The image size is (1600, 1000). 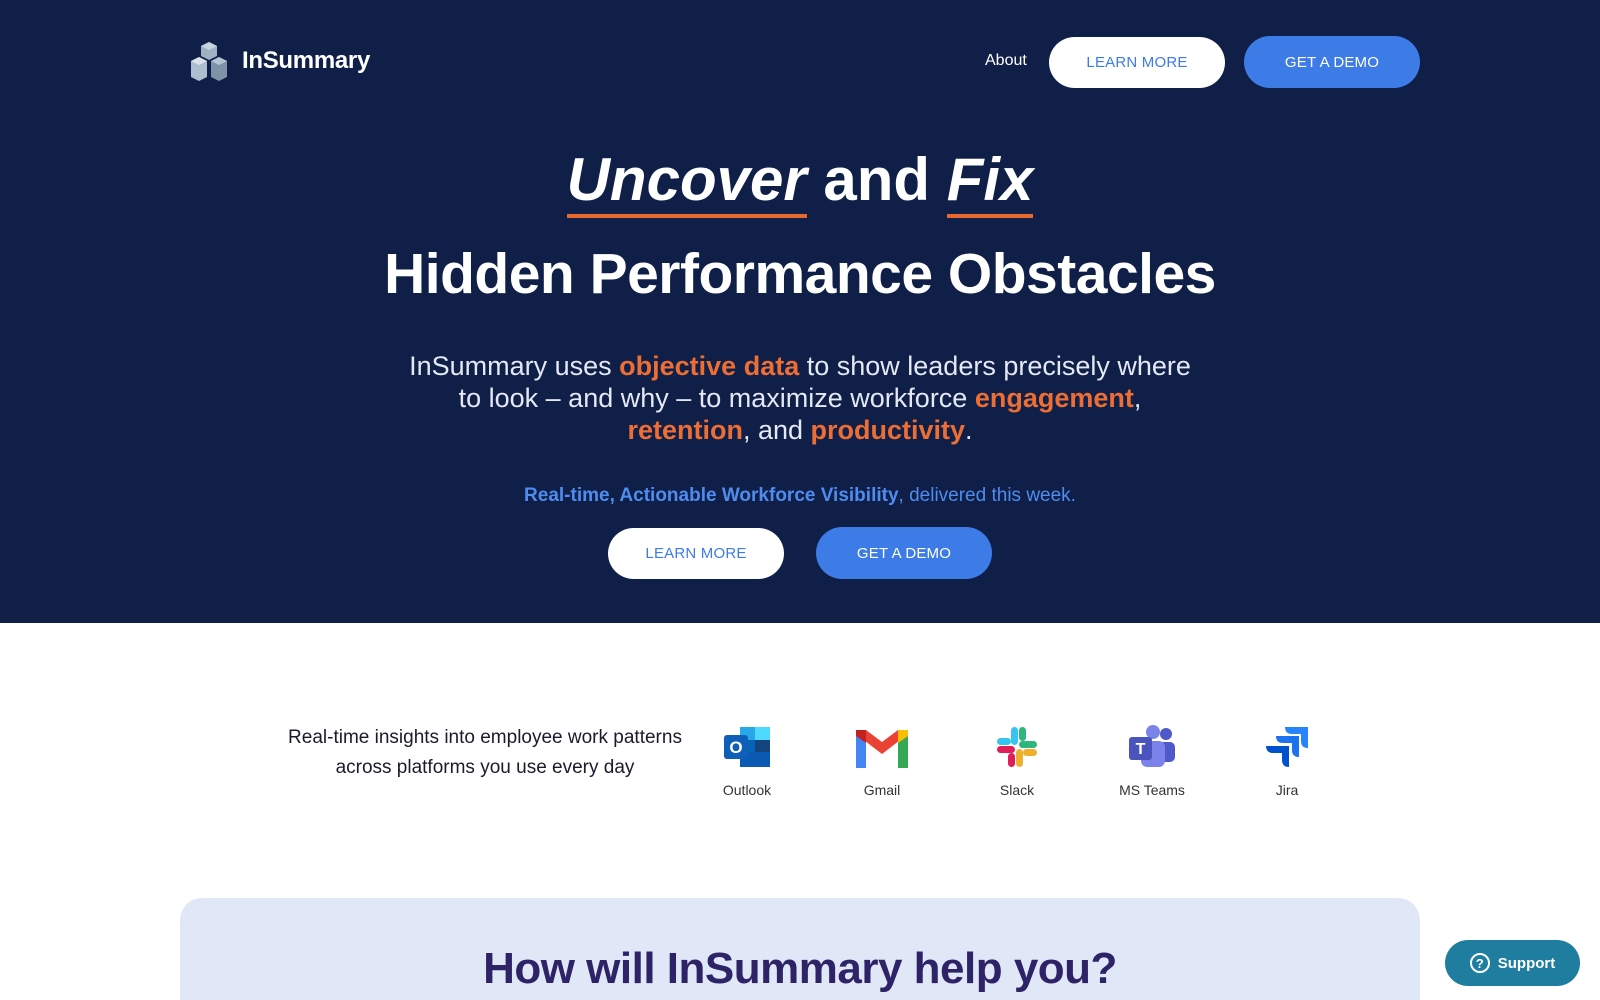 What do you see at coordinates (514, 366) in the screenshot?
I see `sub-text-1: InSummary uses` at bounding box center [514, 366].